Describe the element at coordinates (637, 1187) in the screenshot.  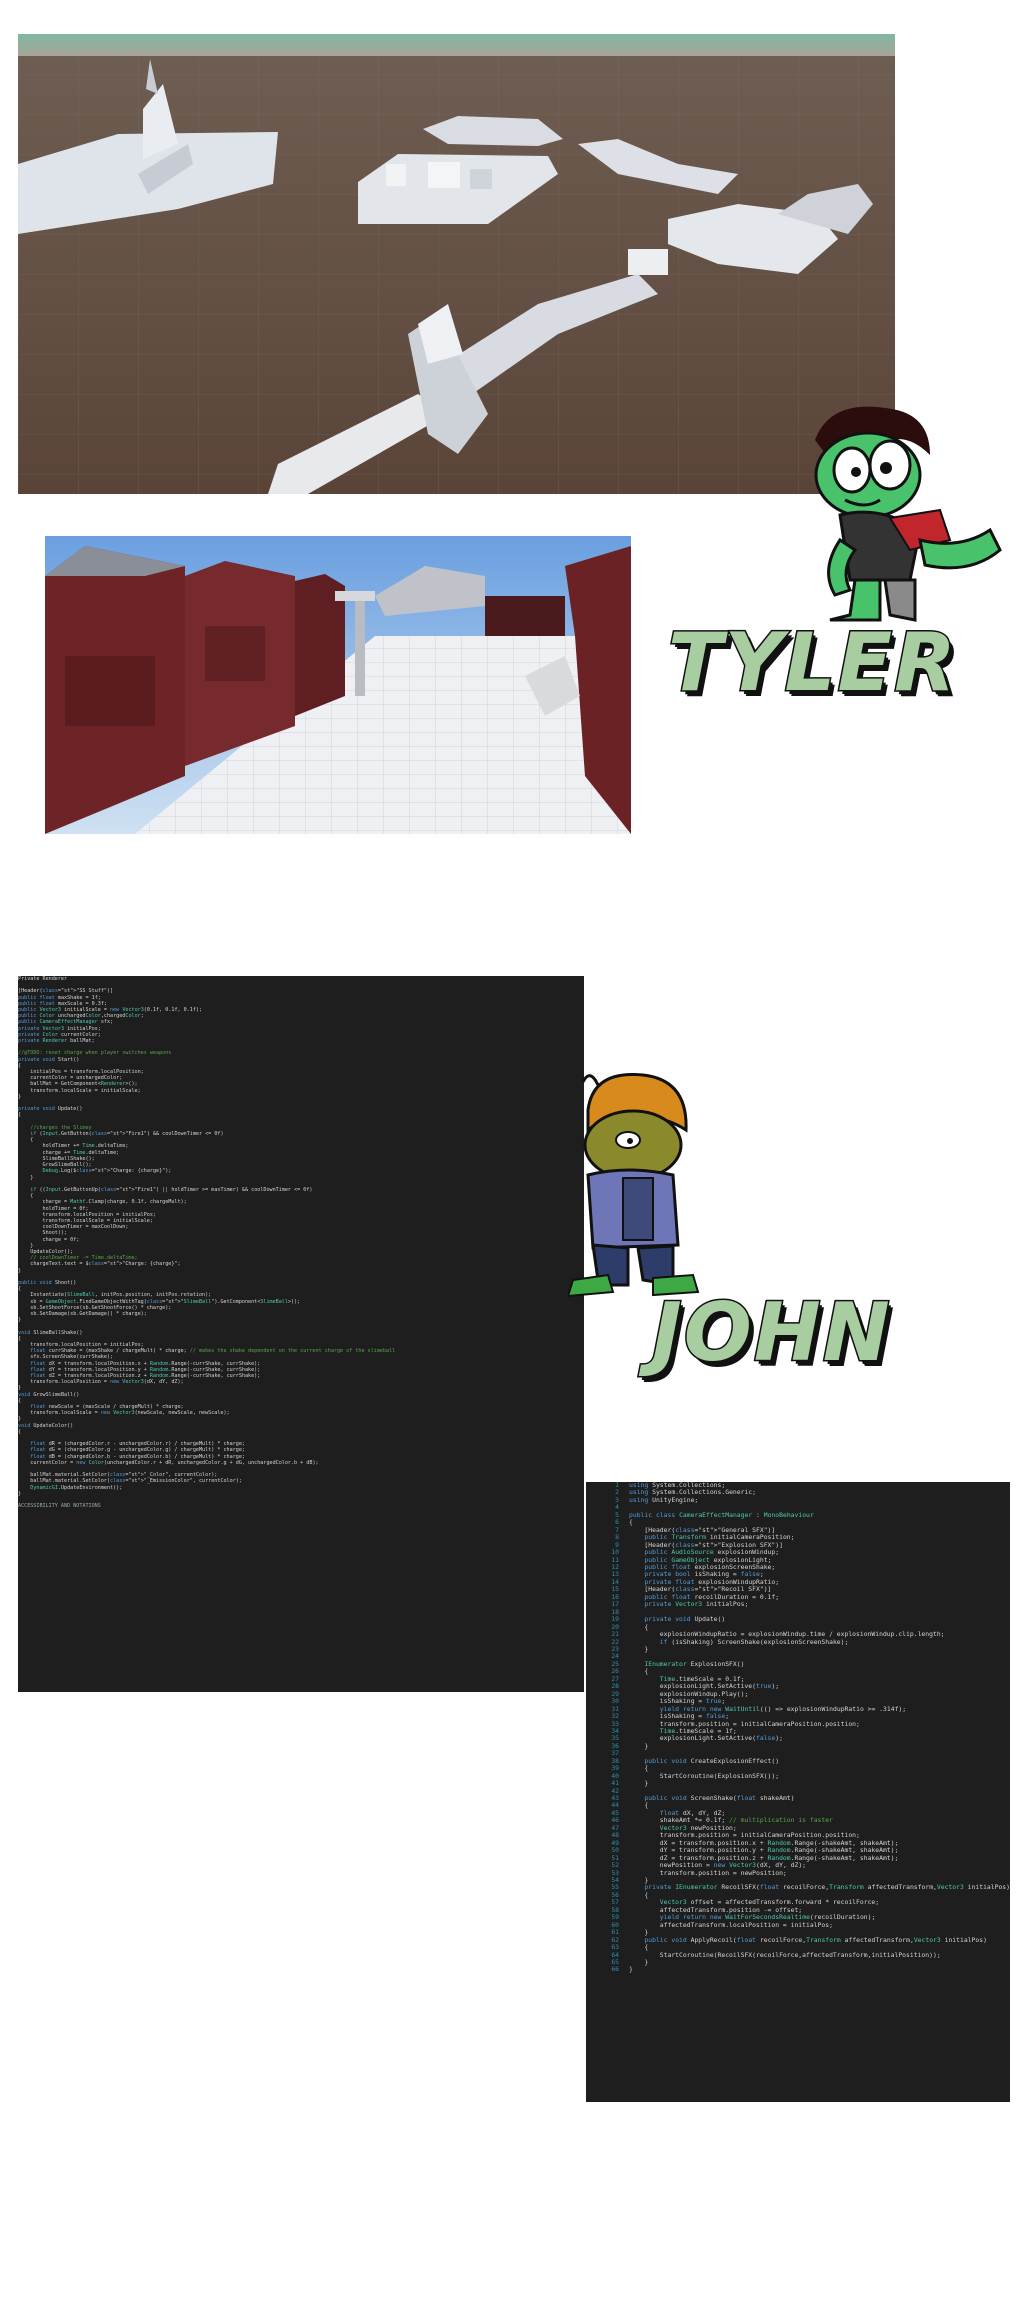
I see `john-character-illustration` at that location.